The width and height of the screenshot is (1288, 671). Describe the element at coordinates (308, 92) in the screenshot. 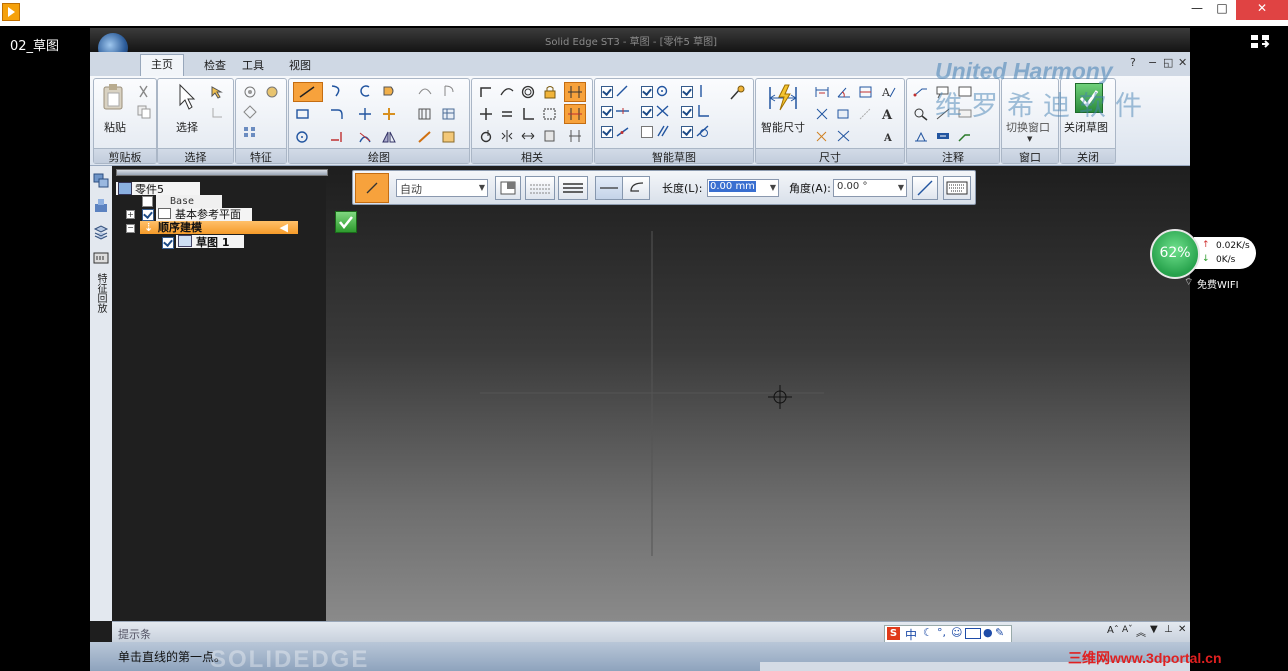

I see `line-tool-button` at that location.